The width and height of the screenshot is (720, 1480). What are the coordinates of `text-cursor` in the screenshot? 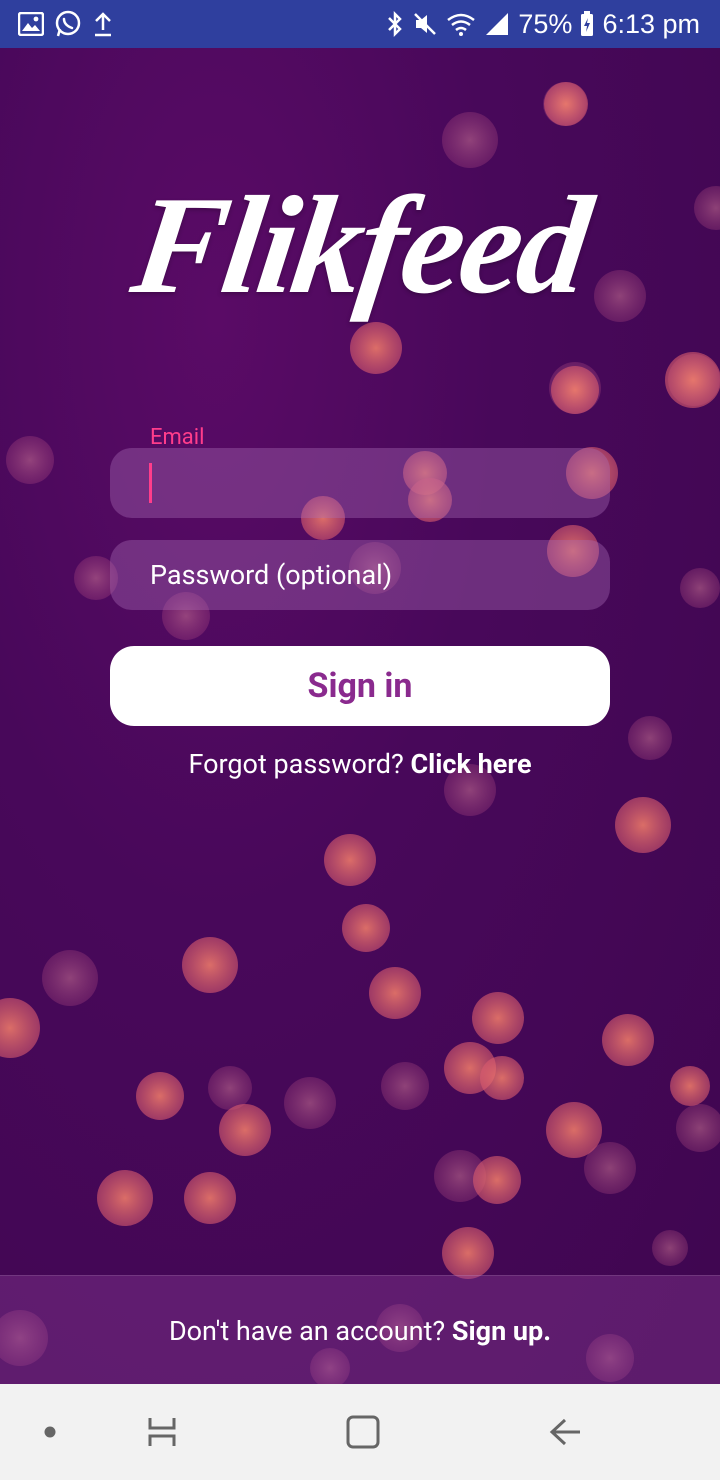 It's located at (150, 483).